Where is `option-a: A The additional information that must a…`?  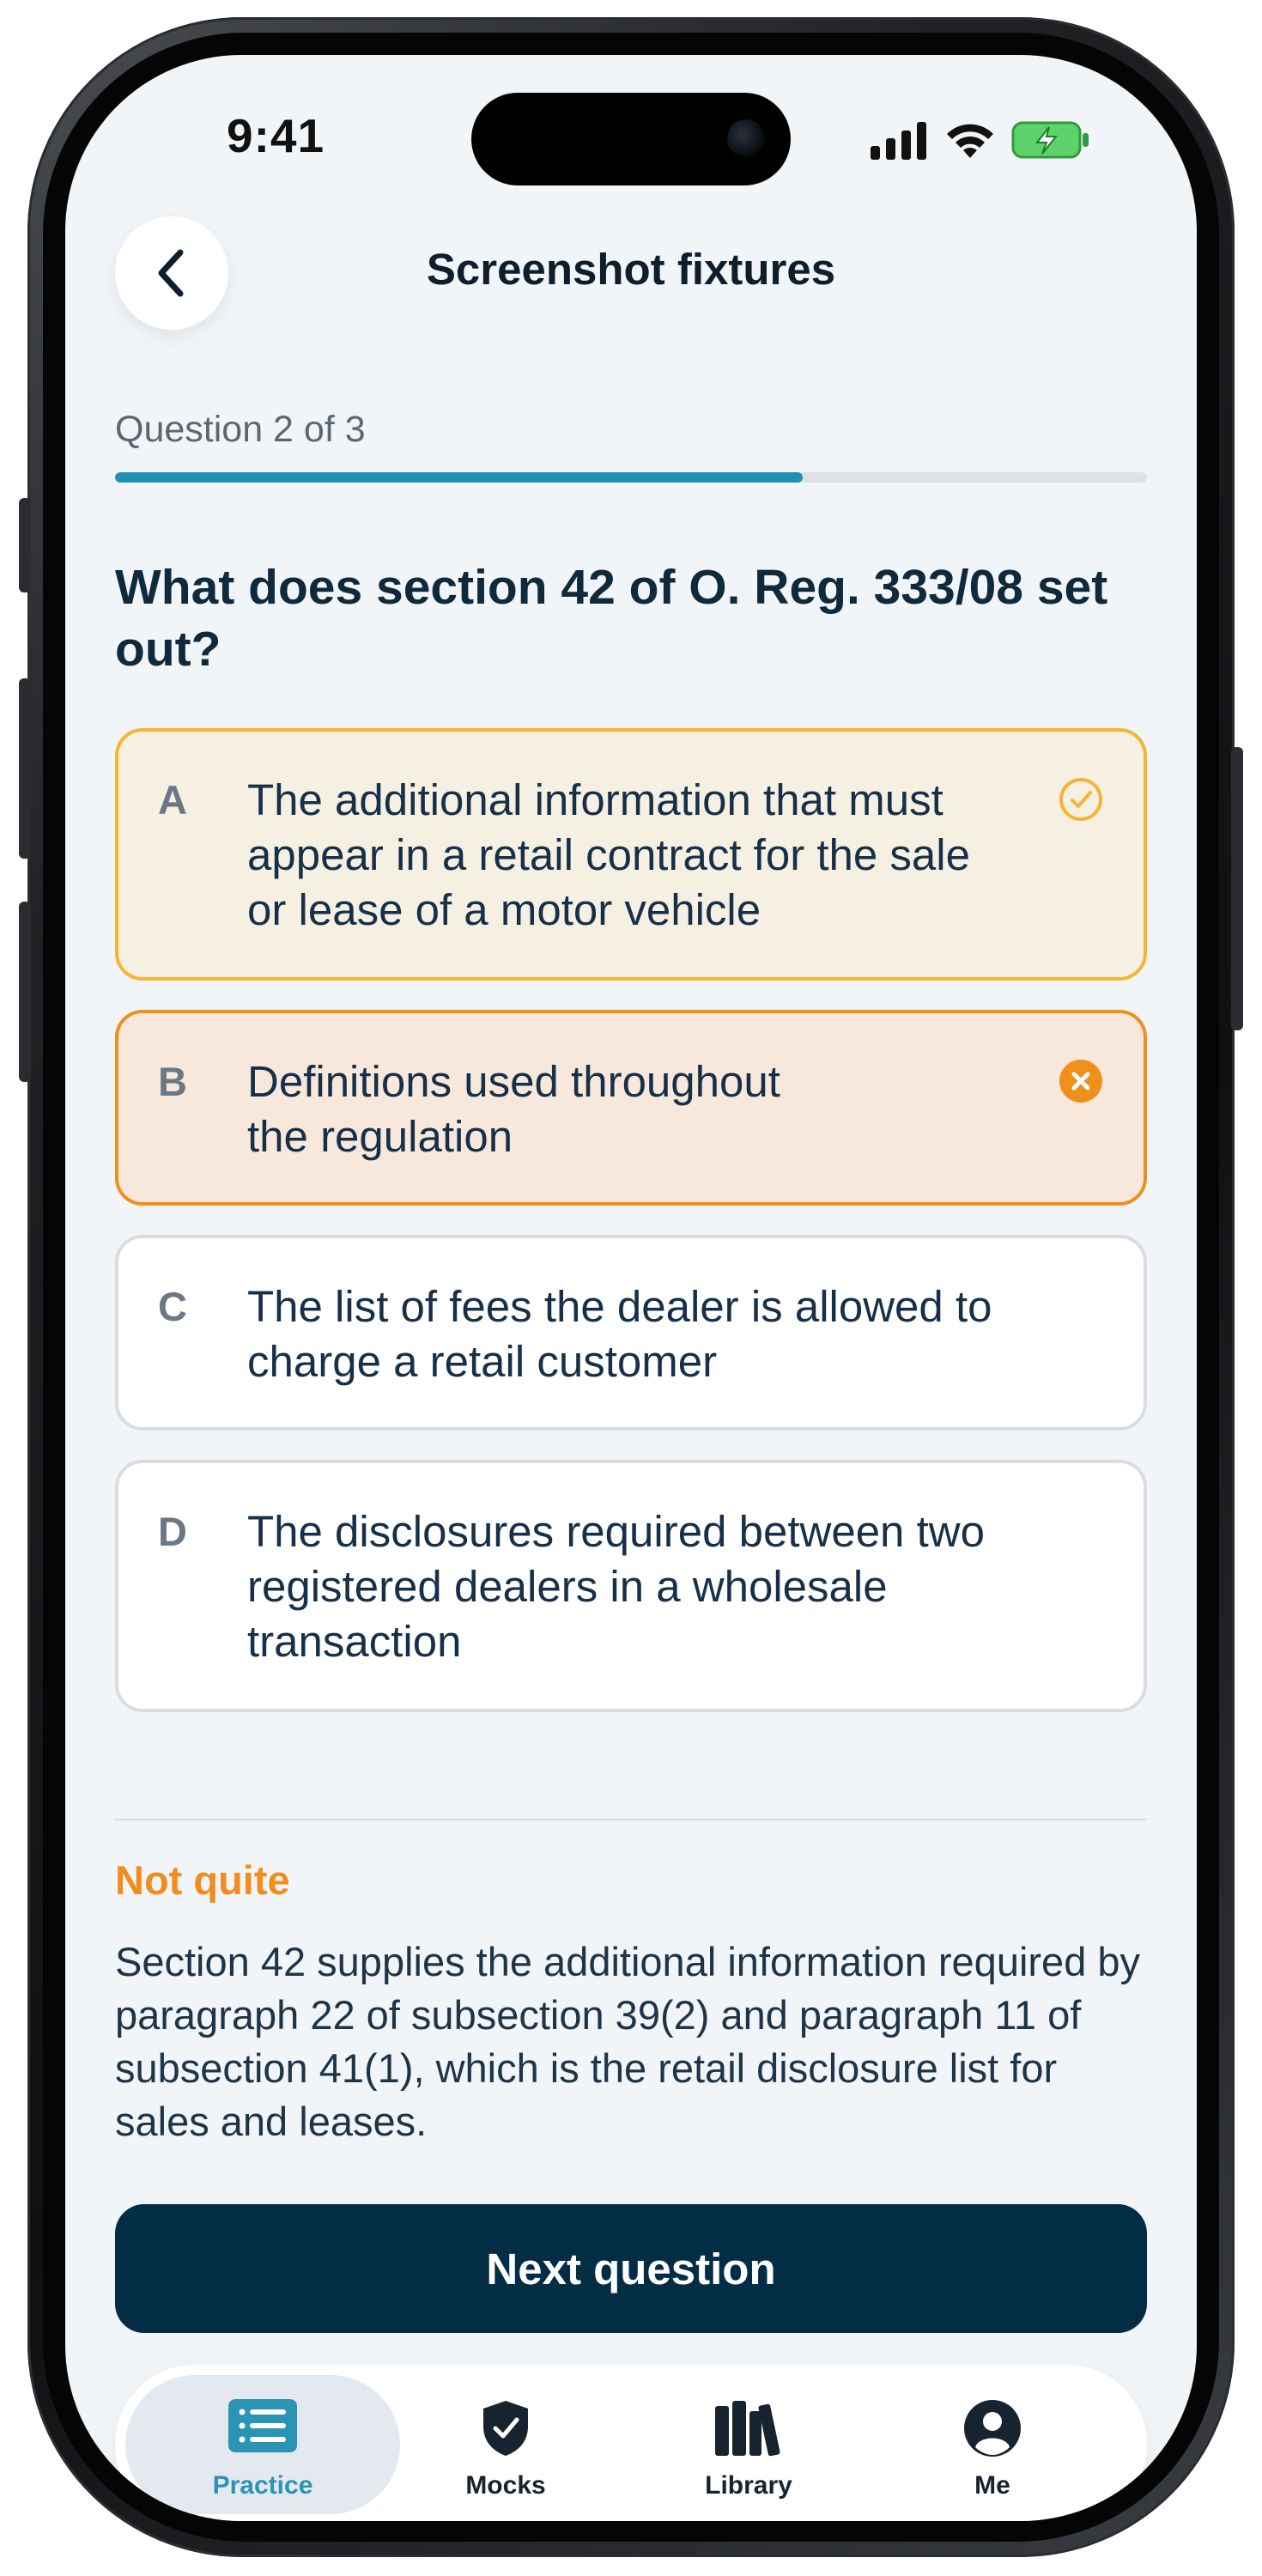
option-a: A The additional information that must a… is located at coordinates (631, 854).